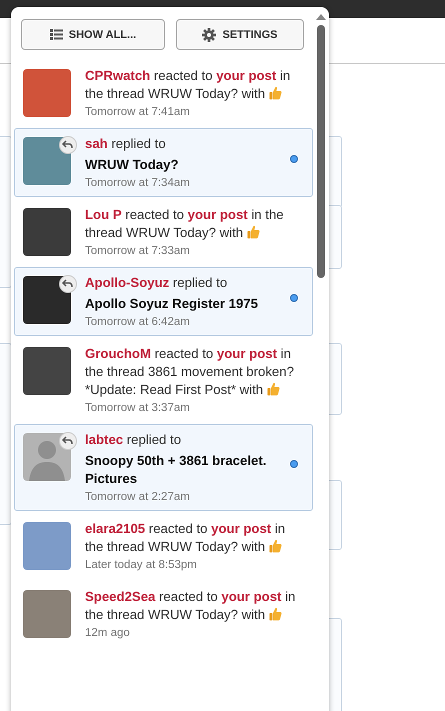 This screenshot has height=711, width=445. What do you see at coordinates (138, 251) in the screenshot?
I see `timestamp: Tomorrow at 7:33am` at bounding box center [138, 251].